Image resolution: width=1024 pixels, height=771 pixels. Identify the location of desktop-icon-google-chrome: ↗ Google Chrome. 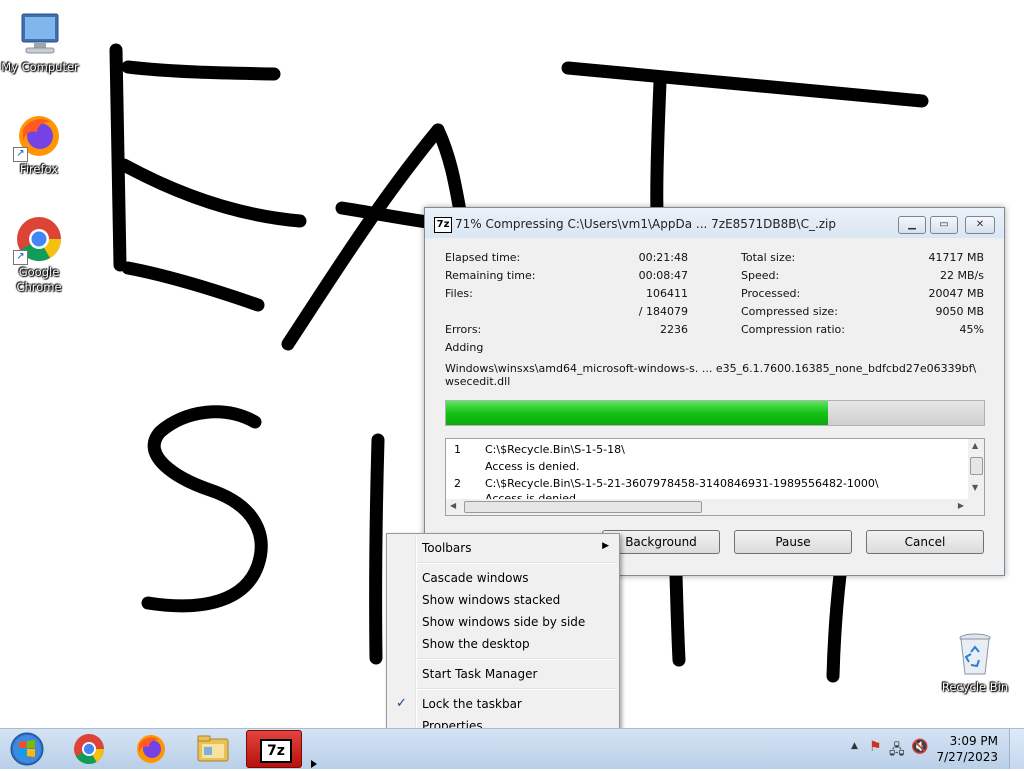
(39, 255).